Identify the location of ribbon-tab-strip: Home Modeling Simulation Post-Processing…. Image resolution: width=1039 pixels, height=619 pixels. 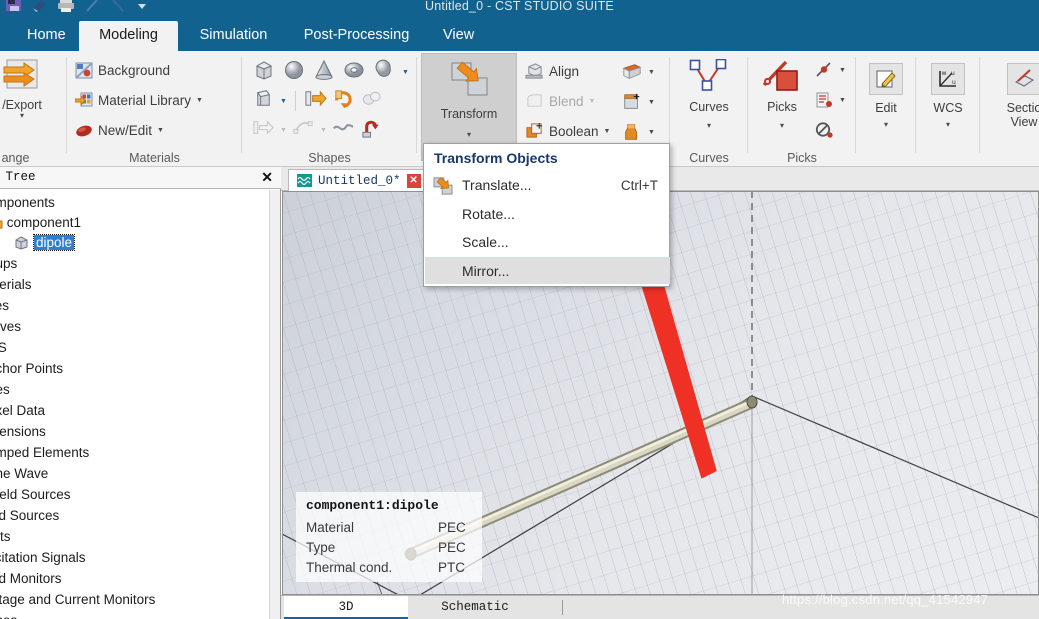
(519, 34).